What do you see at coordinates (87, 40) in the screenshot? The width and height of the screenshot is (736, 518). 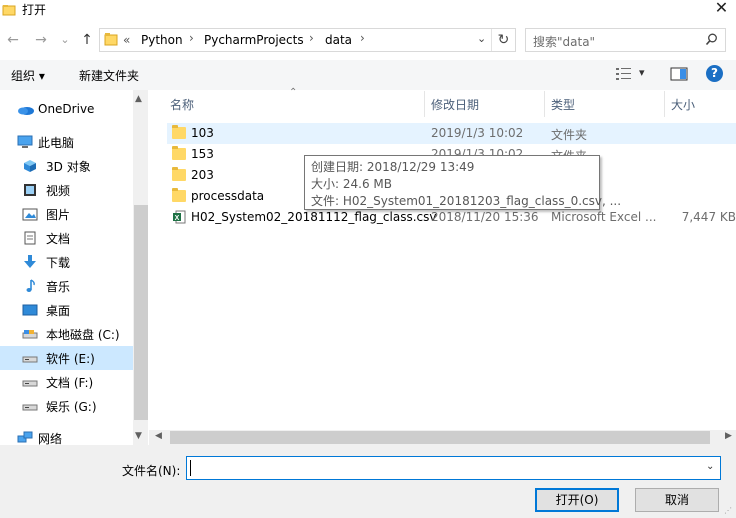 I see `up-button: ↑` at bounding box center [87, 40].